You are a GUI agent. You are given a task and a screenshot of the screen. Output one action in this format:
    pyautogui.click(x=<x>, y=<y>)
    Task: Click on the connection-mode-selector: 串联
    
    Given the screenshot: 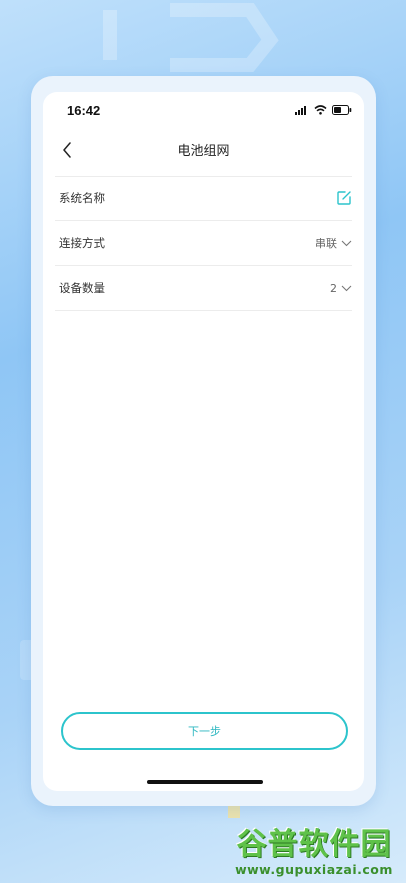 What is the action you would take?
    pyautogui.click(x=333, y=243)
    